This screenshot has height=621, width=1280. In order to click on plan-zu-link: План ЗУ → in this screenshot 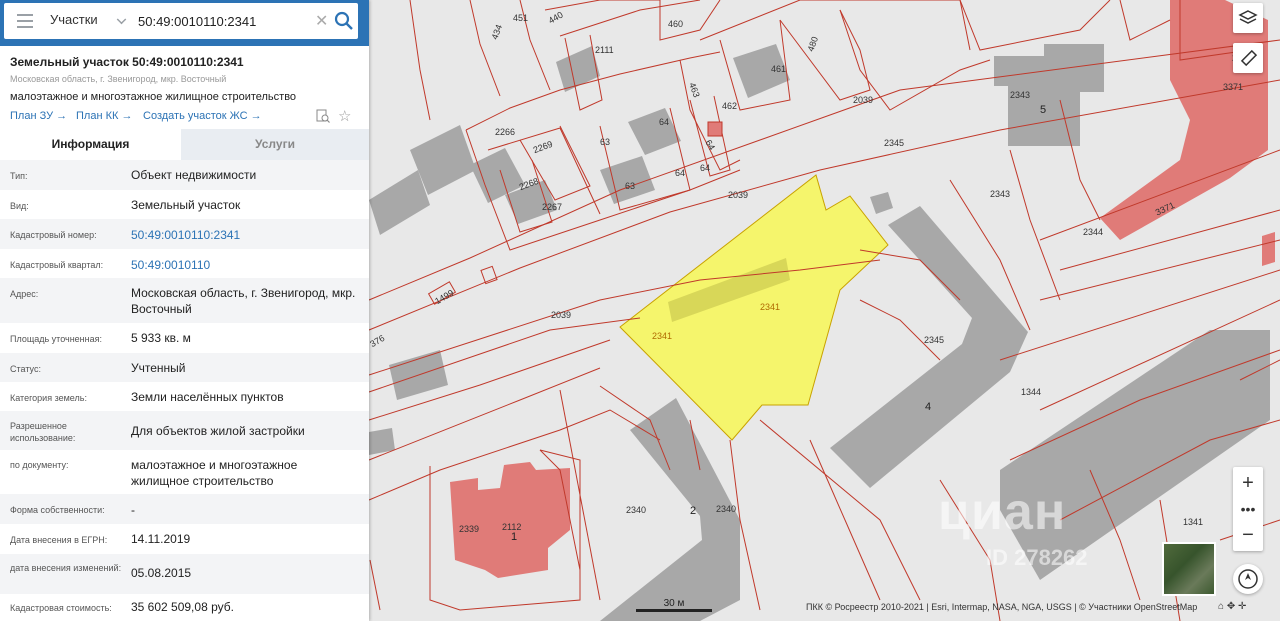, I will do `click(38, 116)`.